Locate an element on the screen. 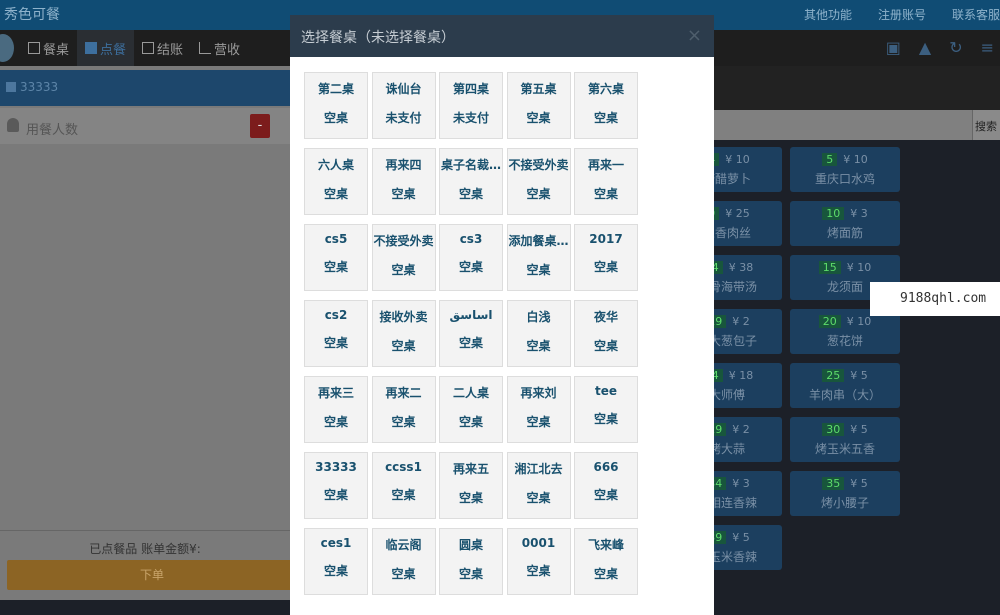  gift-icon: ▣ is located at coordinates (893, 47).